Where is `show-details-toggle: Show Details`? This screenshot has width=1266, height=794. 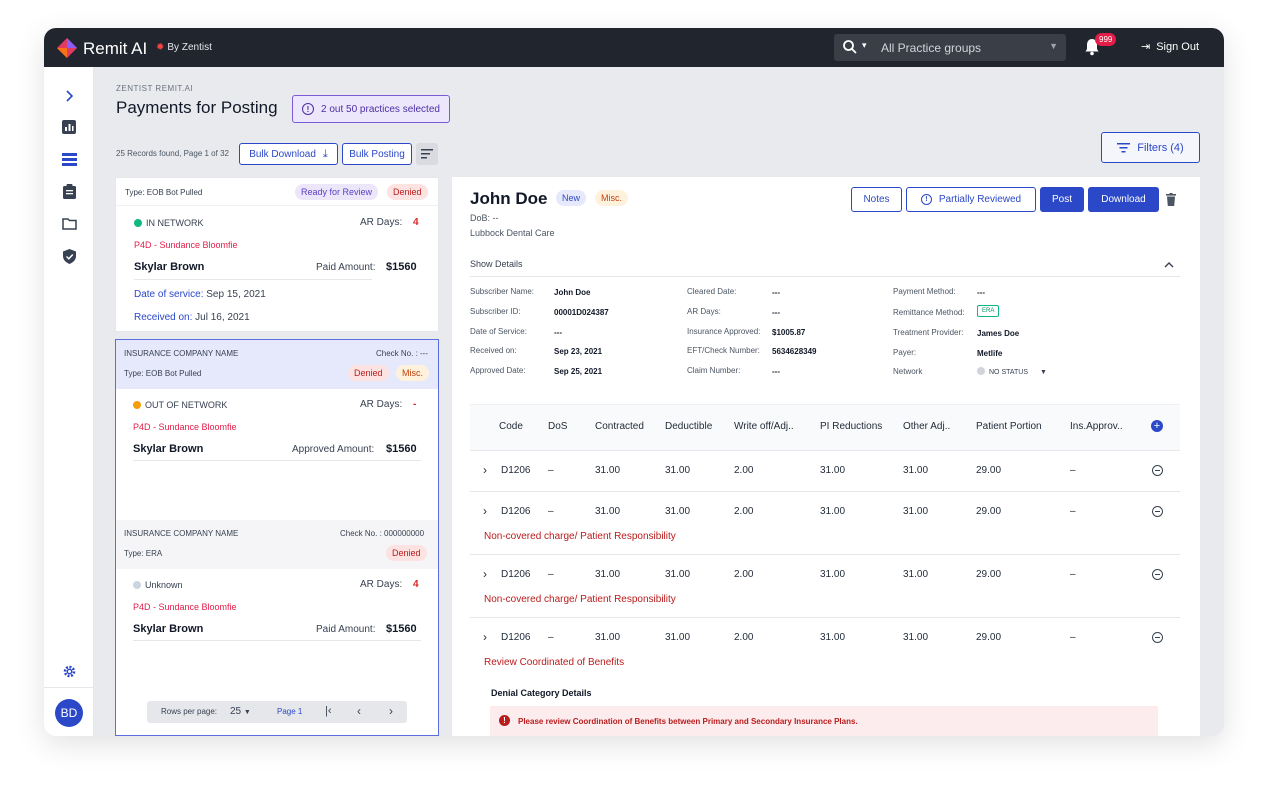
show-details-toggle: Show Details is located at coordinates (496, 264).